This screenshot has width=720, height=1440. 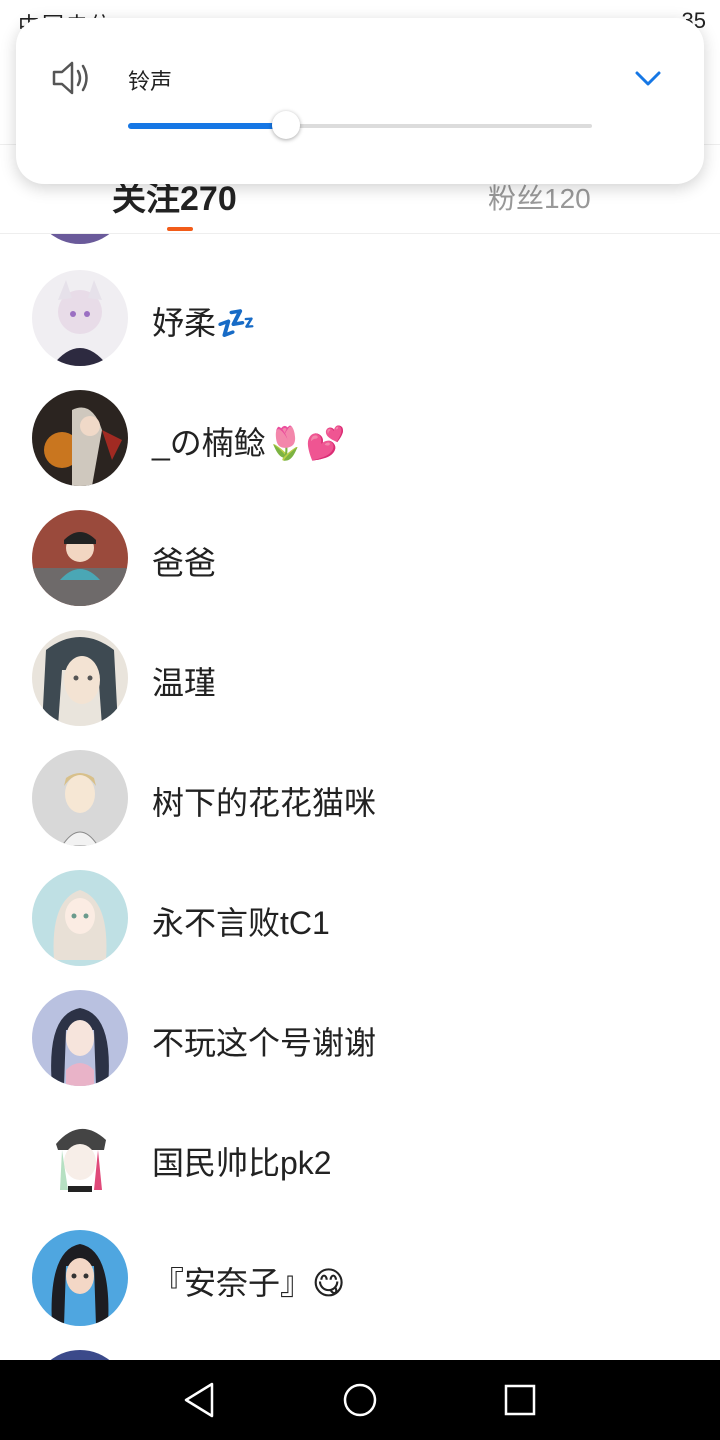 I want to click on list-item: 不玩这个号谢谢, so click(x=360, y=1050).